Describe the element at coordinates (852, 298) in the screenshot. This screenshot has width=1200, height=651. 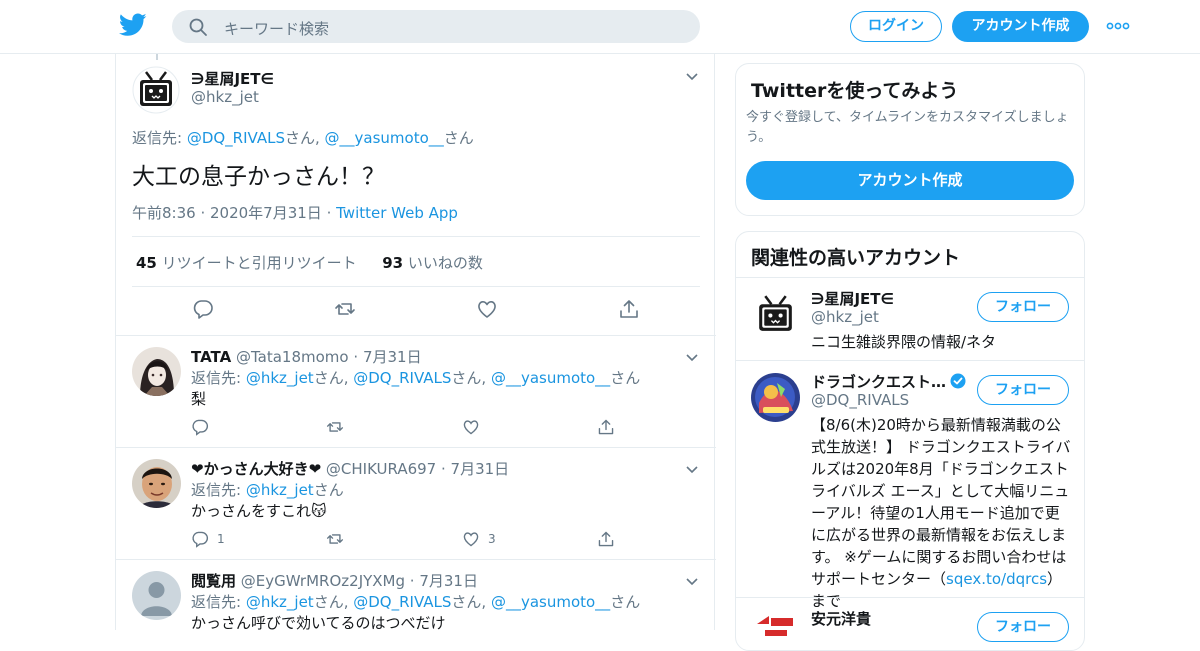
I see `account-name: ∋星屑JET∈` at that location.